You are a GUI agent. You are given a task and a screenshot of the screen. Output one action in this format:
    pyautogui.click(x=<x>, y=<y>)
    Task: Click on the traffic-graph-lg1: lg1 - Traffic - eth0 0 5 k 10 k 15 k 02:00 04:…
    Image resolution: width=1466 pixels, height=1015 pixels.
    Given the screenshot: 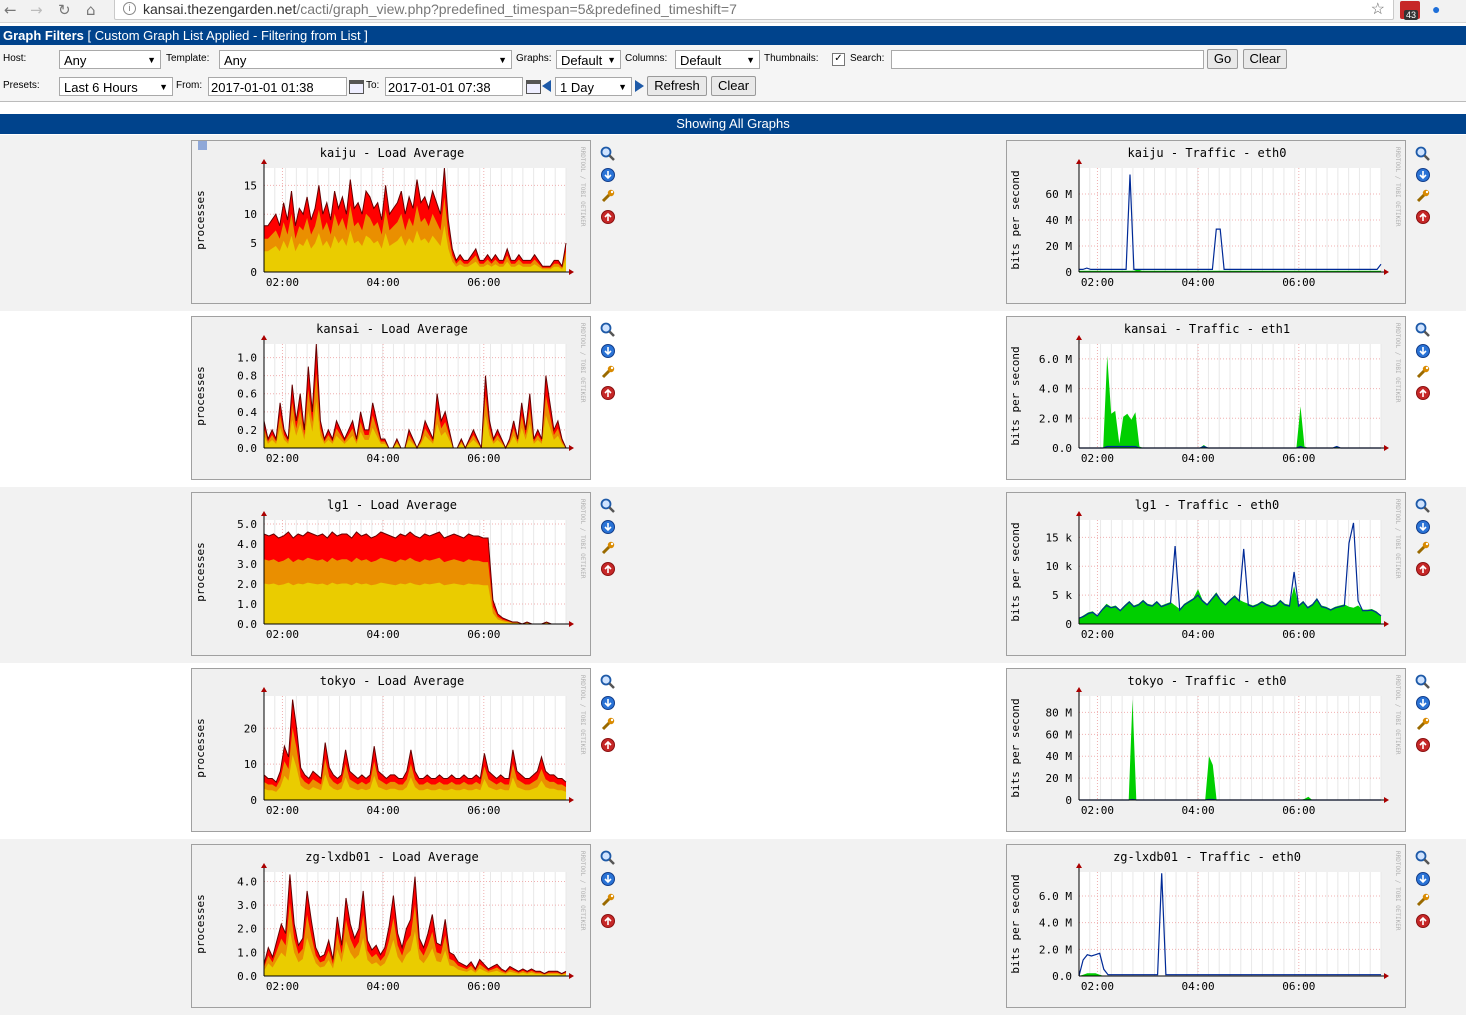 What is the action you would take?
    pyautogui.click(x=1206, y=574)
    